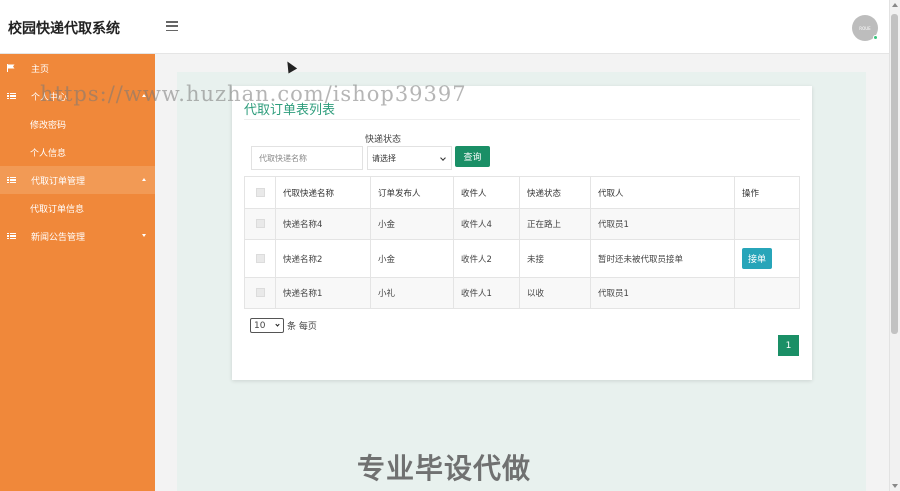 The width and height of the screenshot is (900, 491). Describe the element at coordinates (77, 208) in the screenshot. I see `sidebar-item-order-info: 代取订单信息` at that location.